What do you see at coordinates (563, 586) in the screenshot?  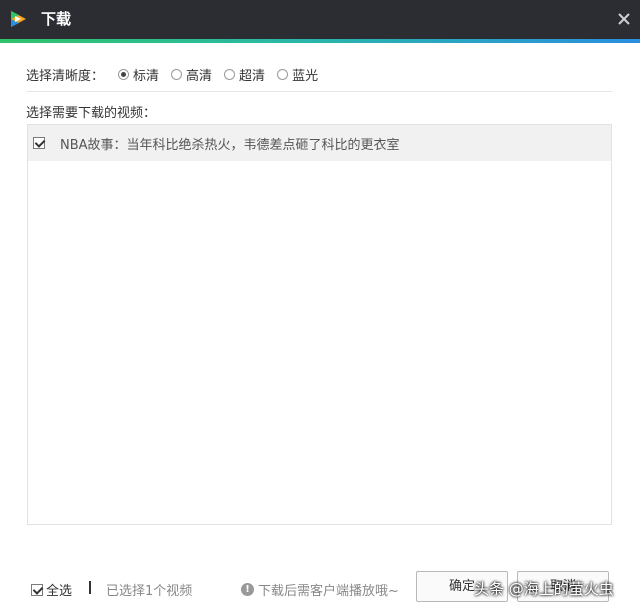 I see `cancel-button: 取消` at bounding box center [563, 586].